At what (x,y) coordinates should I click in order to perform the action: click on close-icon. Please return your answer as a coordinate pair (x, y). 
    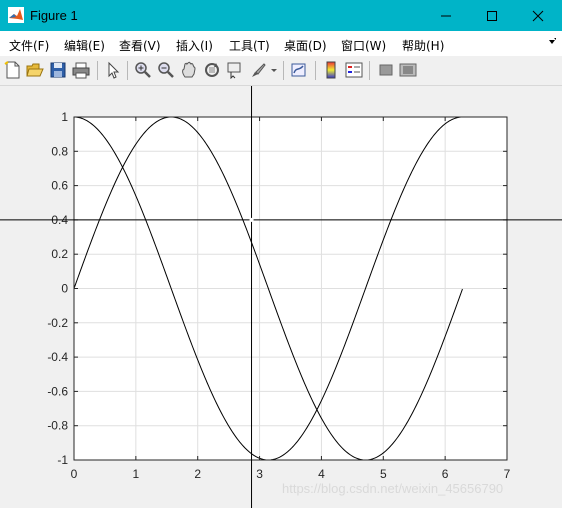
    Looking at the image, I should click on (538, 15).